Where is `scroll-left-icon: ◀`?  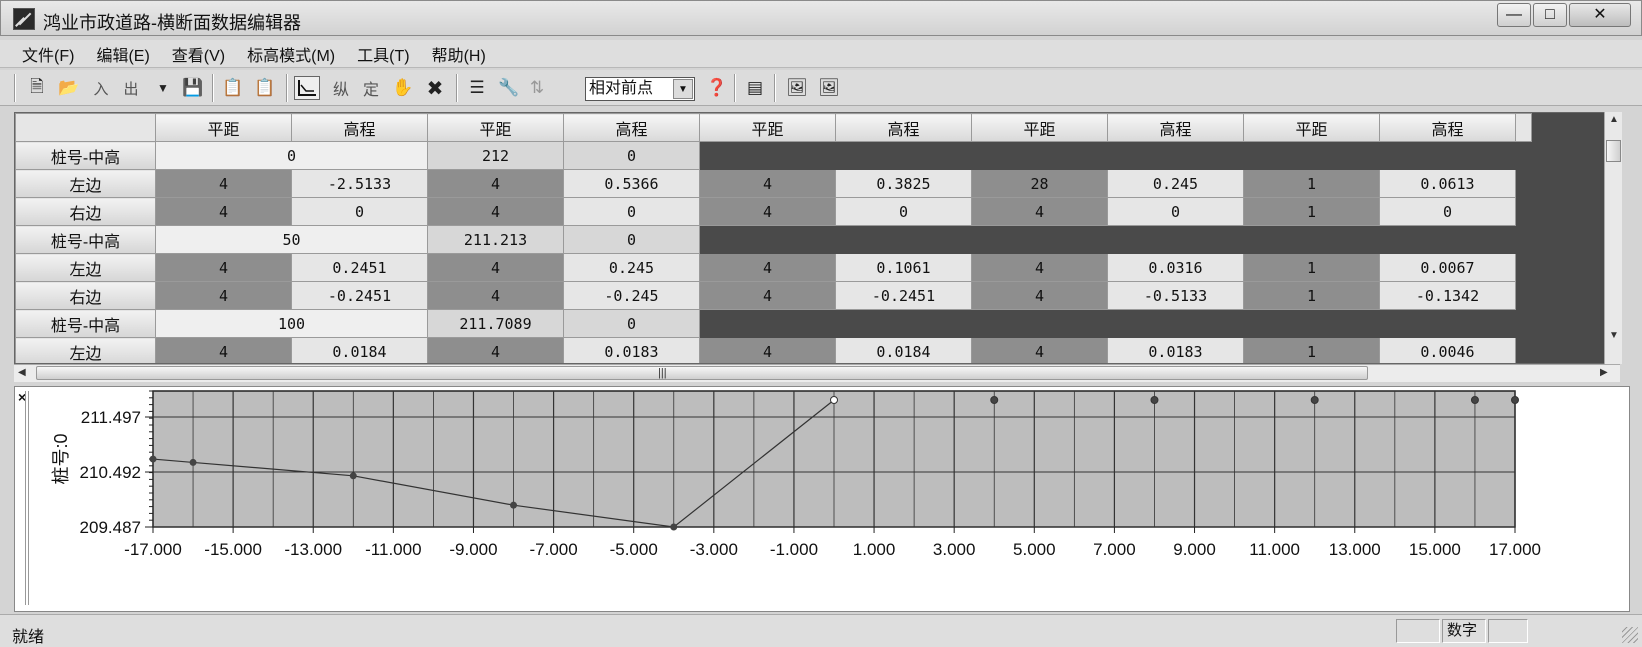 scroll-left-icon: ◀ is located at coordinates (22, 372).